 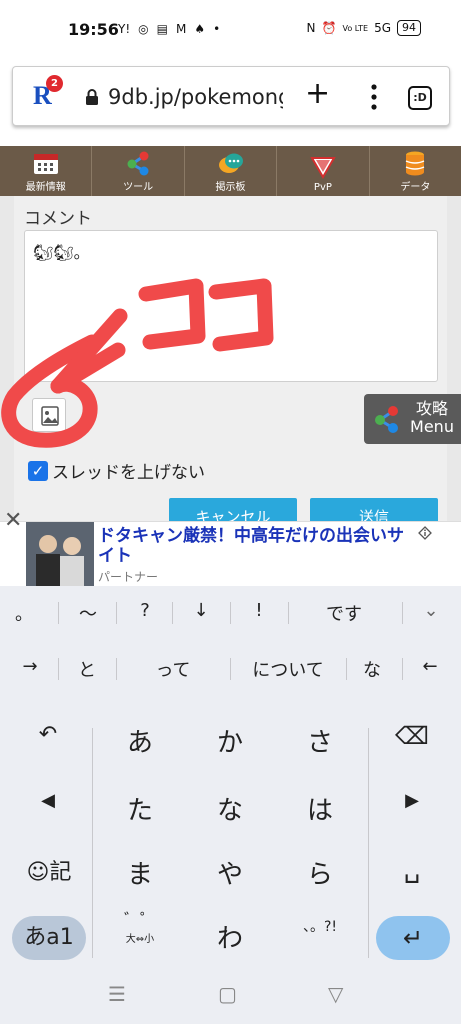 I want to click on signal-icon: 5G, so click(x=382, y=28).